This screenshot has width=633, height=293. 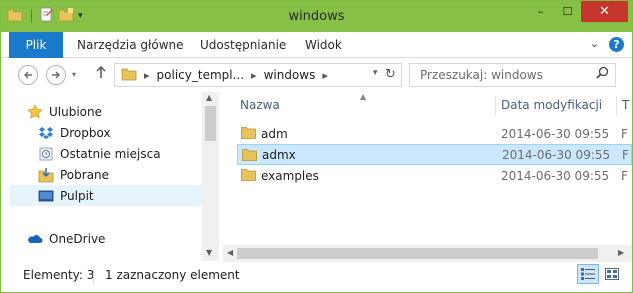 I want to click on tab-view: Widok, so click(x=323, y=45).